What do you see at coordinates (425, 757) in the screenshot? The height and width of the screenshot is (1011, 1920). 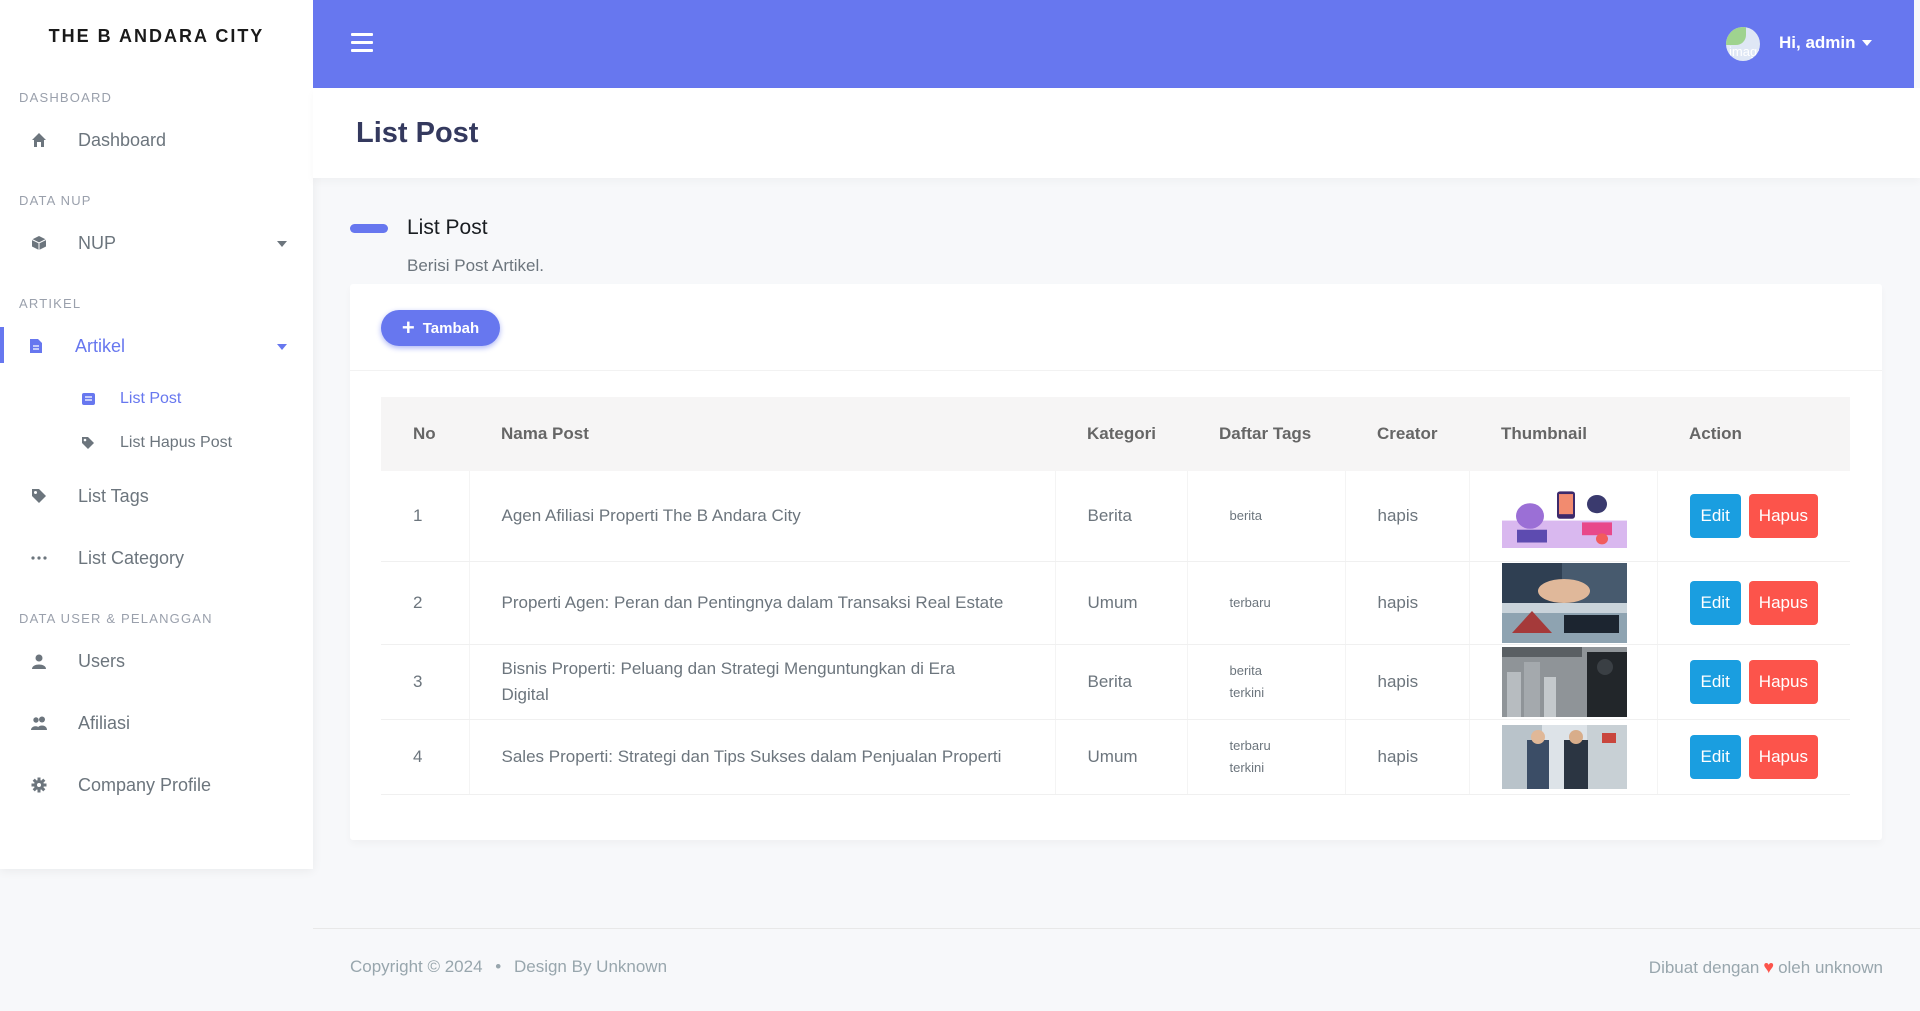 I see `cell-no: 4` at bounding box center [425, 757].